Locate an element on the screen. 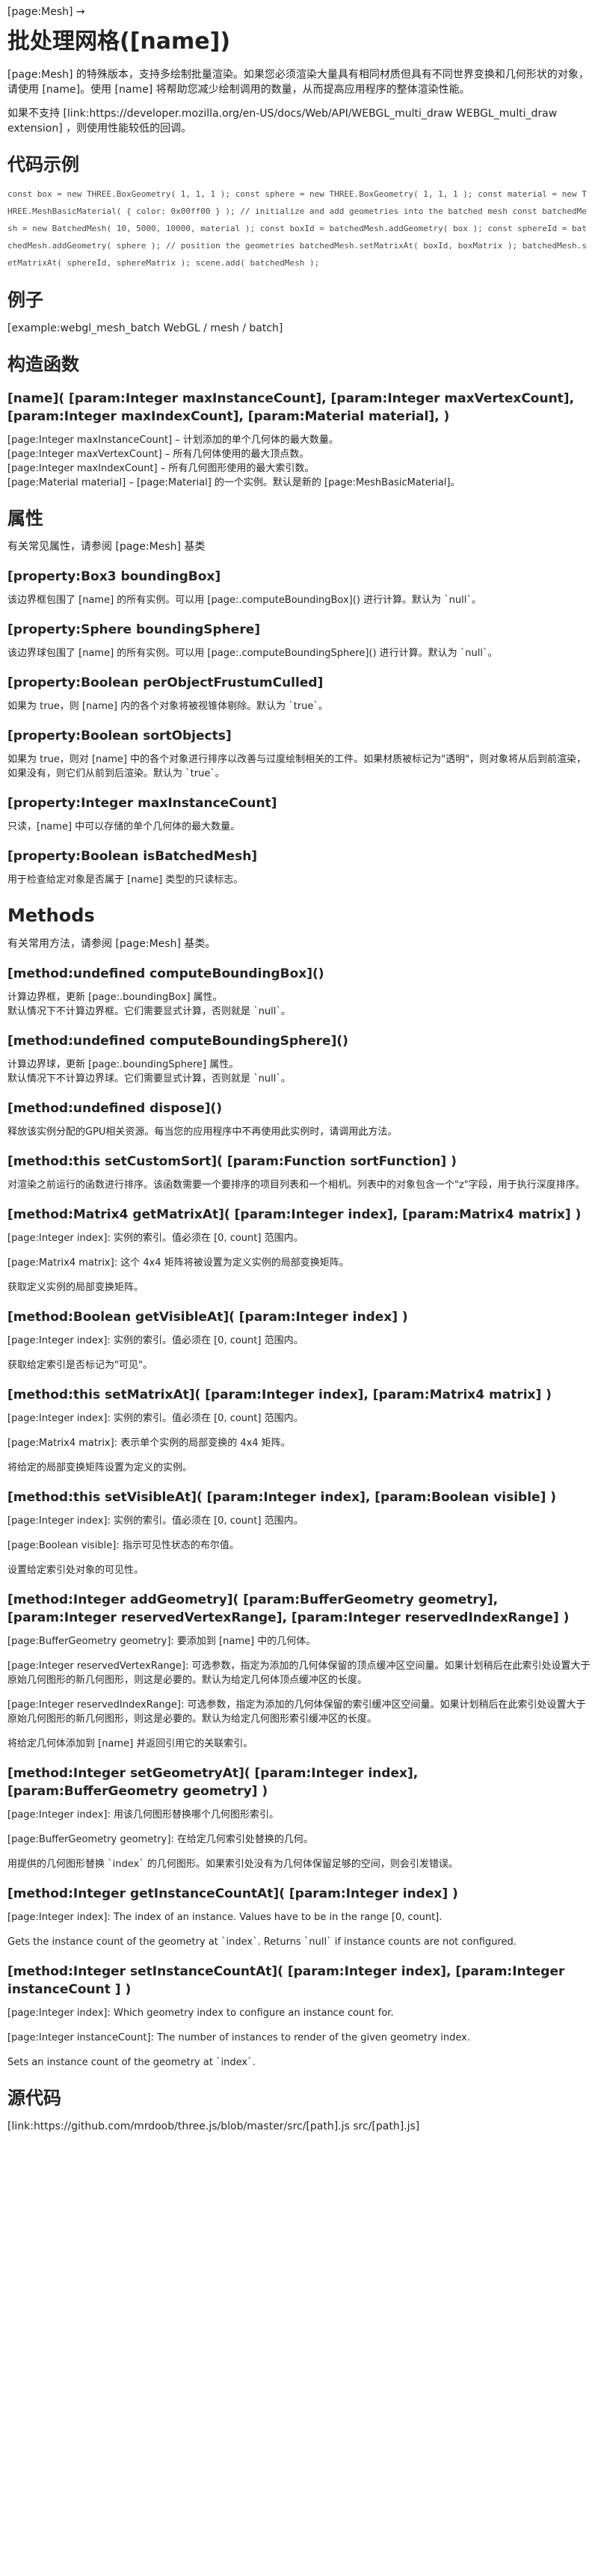  method-description-line: 获取给定索引是否标记为"可见"。 is located at coordinates (79, 1365).